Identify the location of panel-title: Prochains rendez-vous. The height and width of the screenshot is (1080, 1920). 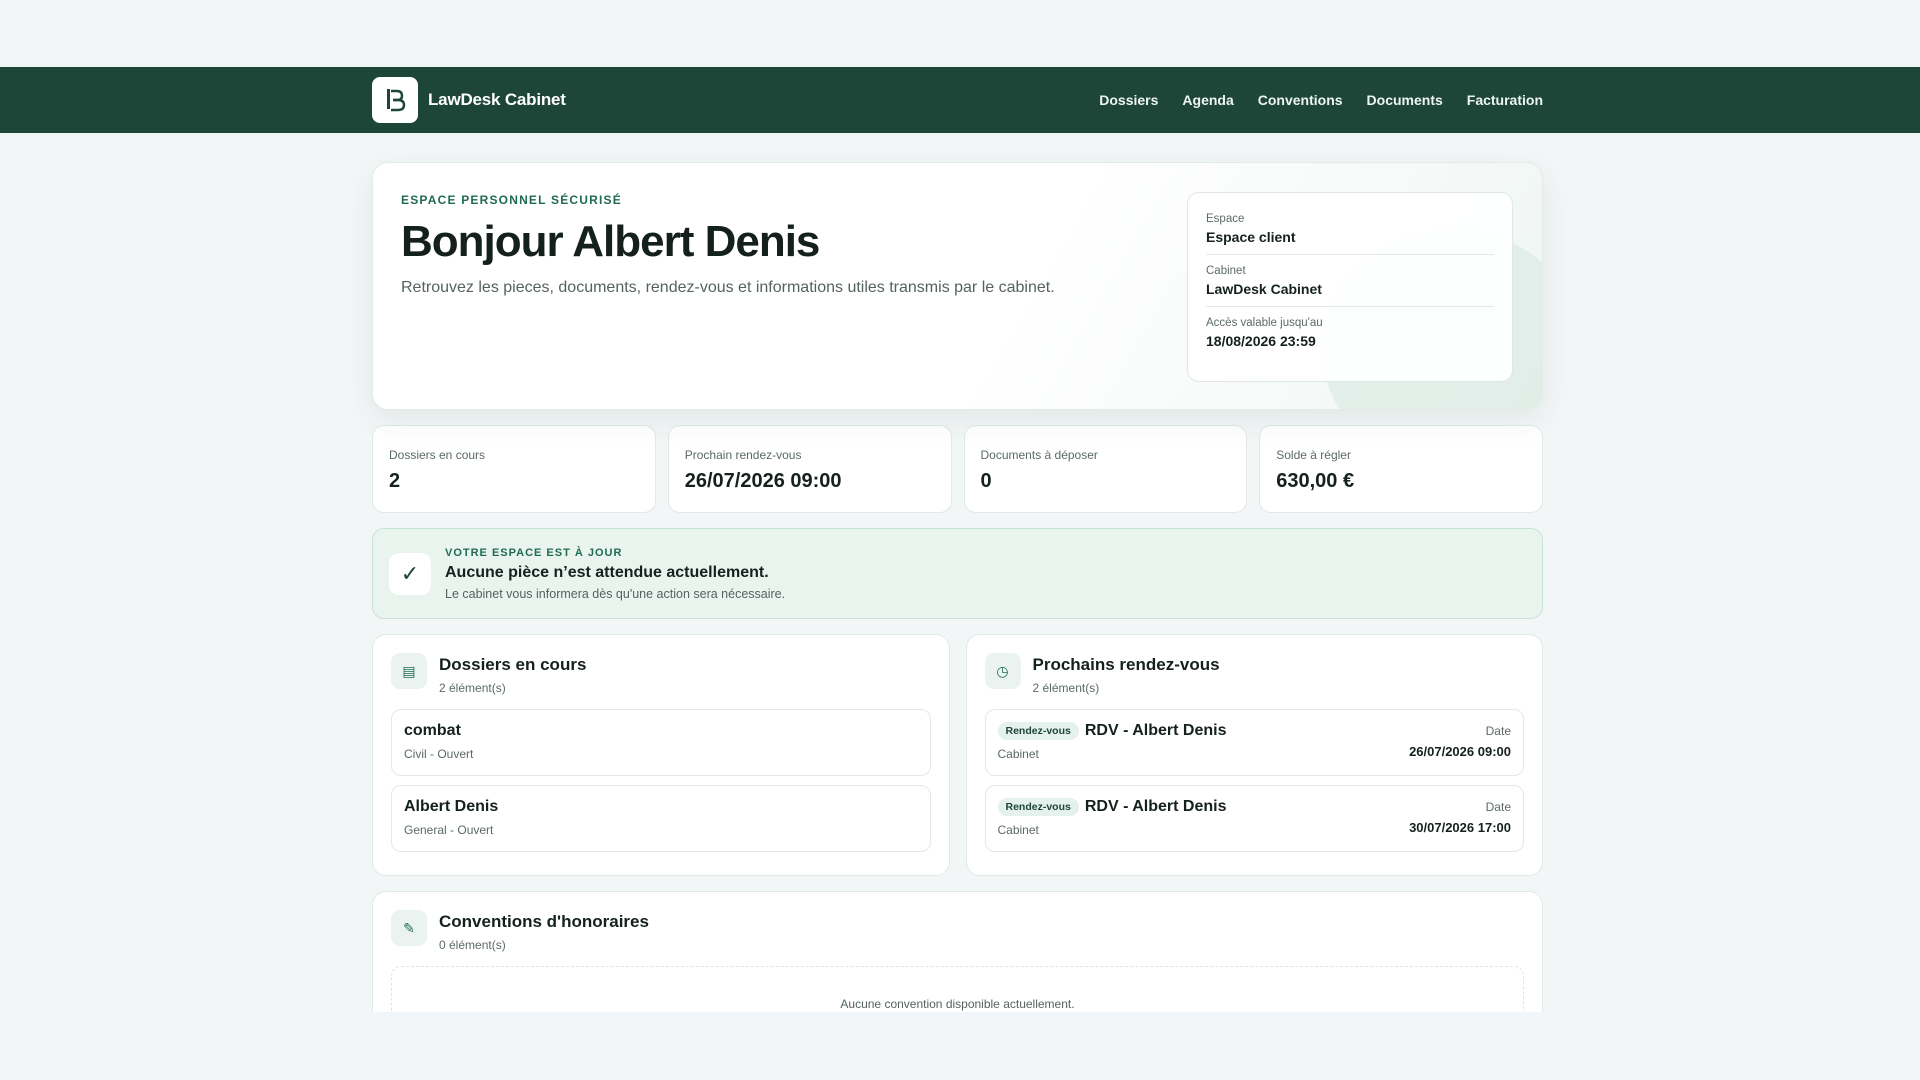
(1126, 664).